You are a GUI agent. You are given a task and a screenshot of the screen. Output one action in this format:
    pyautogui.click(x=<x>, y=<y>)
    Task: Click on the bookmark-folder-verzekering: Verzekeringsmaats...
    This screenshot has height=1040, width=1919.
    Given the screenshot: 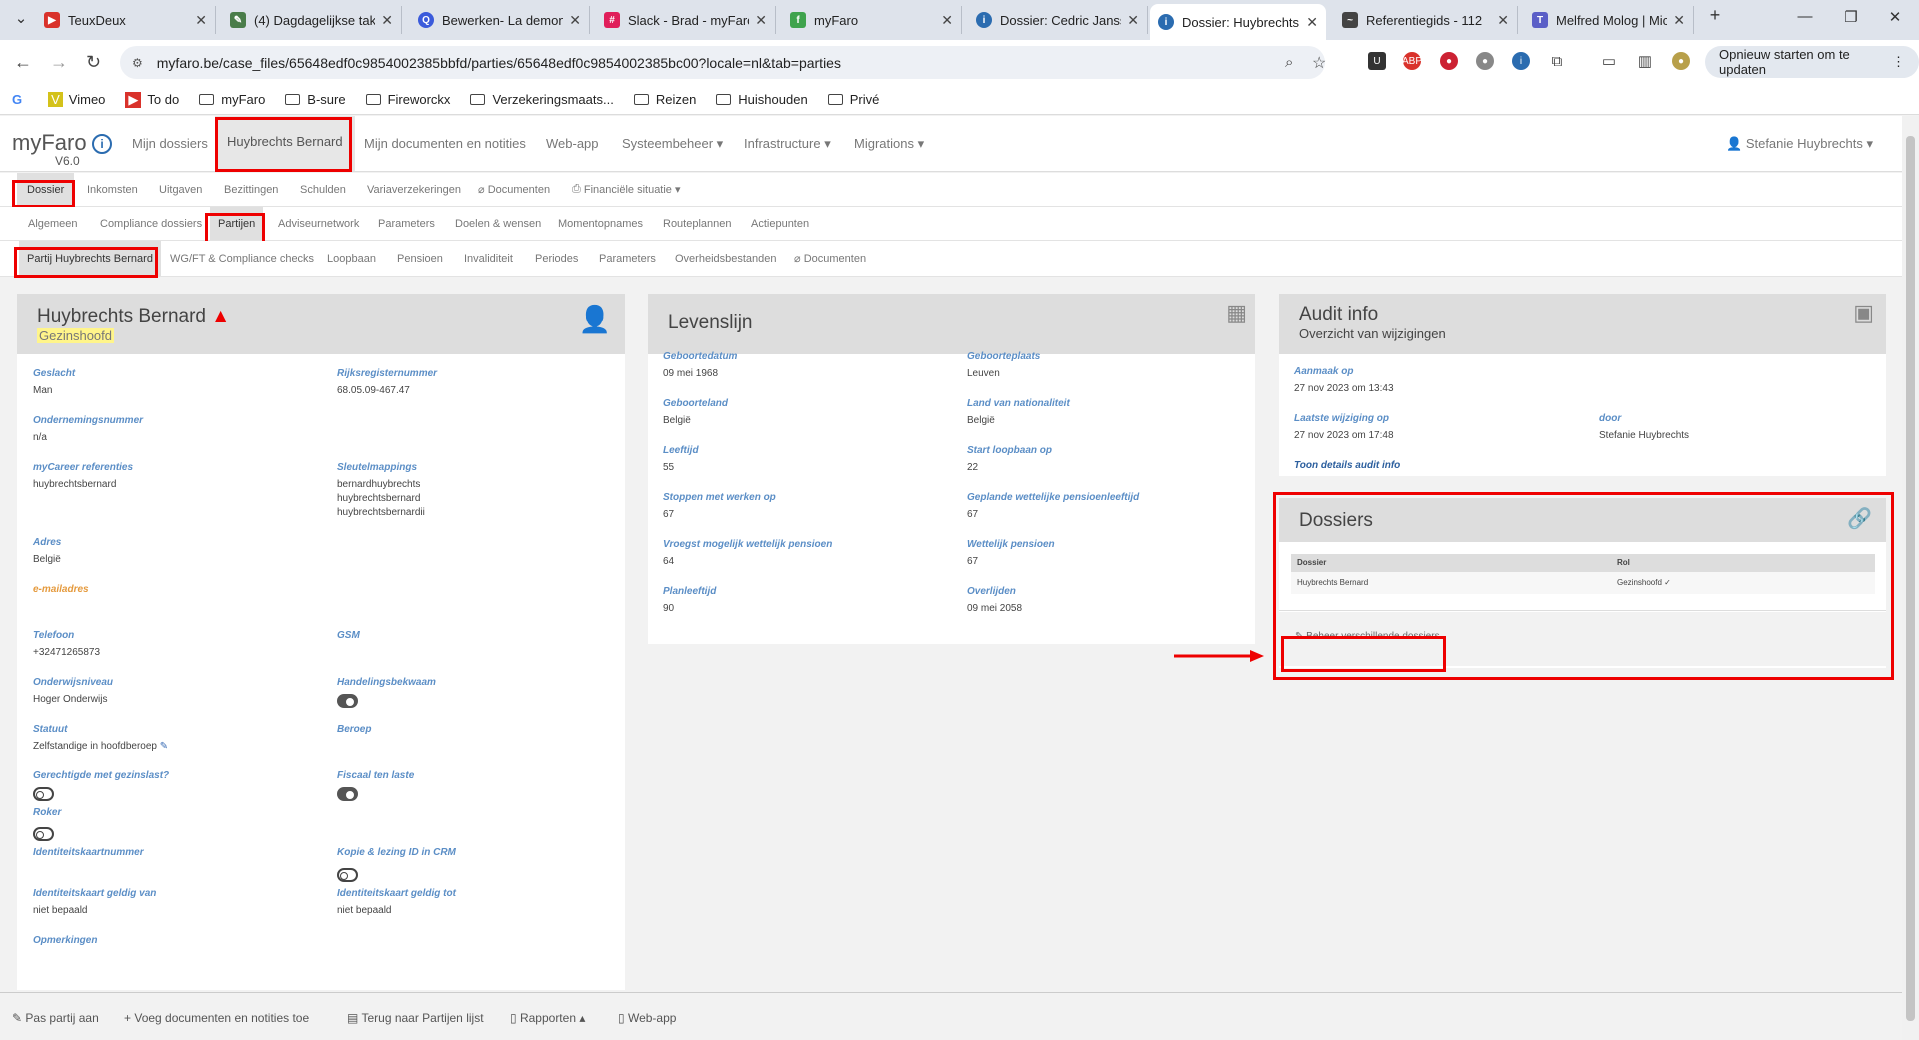 What is the action you would take?
    pyautogui.click(x=542, y=99)
    